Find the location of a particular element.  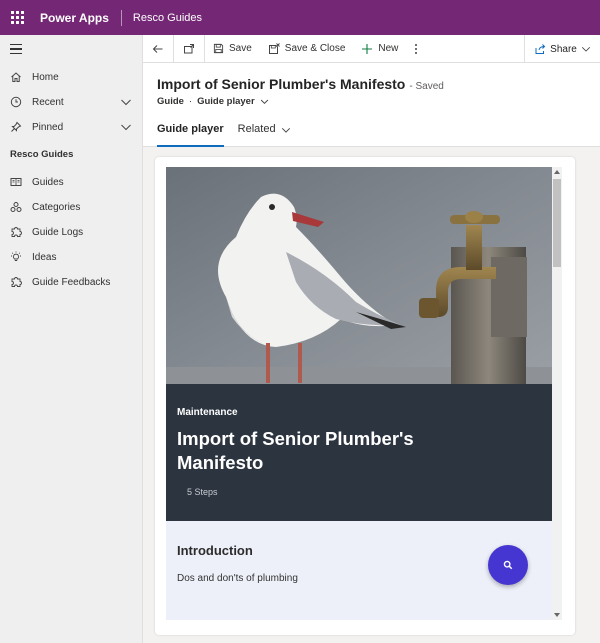

share-button: Share is located at coordinates (562, 49).